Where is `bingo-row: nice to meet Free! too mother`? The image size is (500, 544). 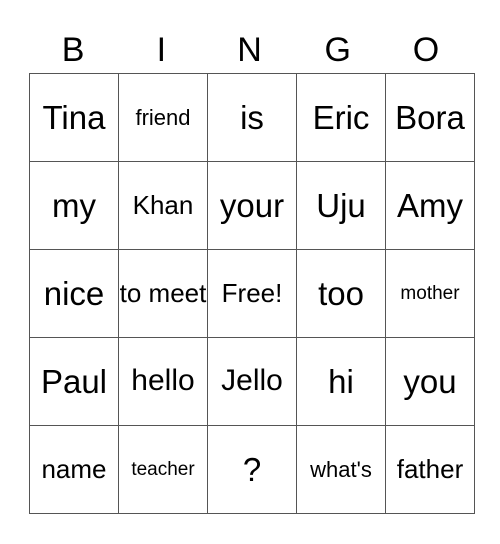
bingo-row: nice to meet Free! too mother is located at coordinates (252, 293).